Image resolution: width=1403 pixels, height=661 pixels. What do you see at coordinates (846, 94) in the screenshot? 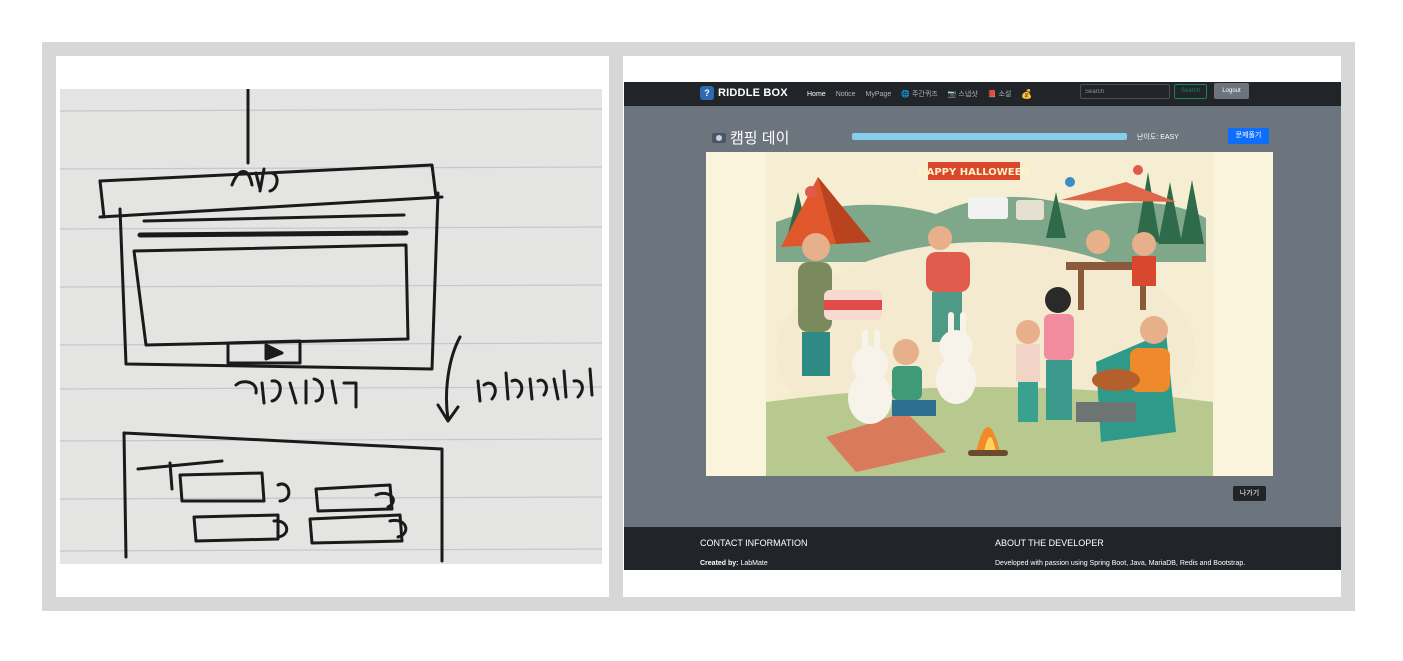
I see `nav-link-notice: Notice` at bounding box center [846, 94].